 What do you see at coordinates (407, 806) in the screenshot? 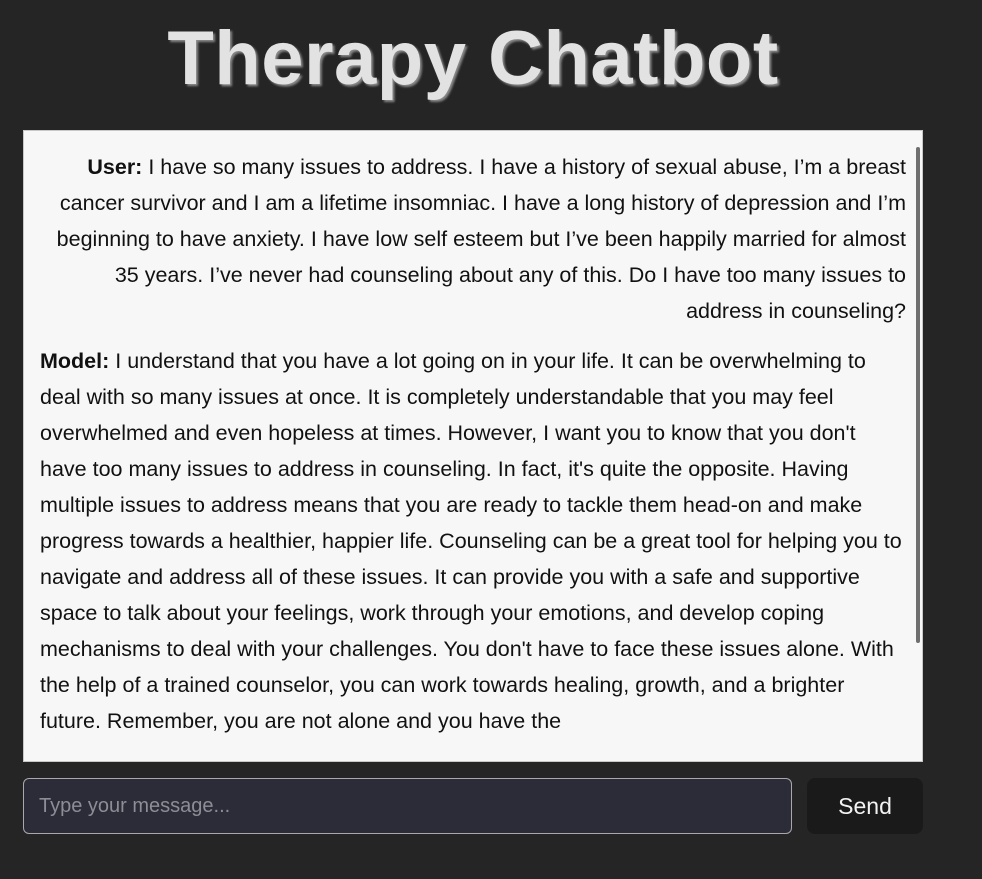
I see `message-input` at bounding box center [407, 806].